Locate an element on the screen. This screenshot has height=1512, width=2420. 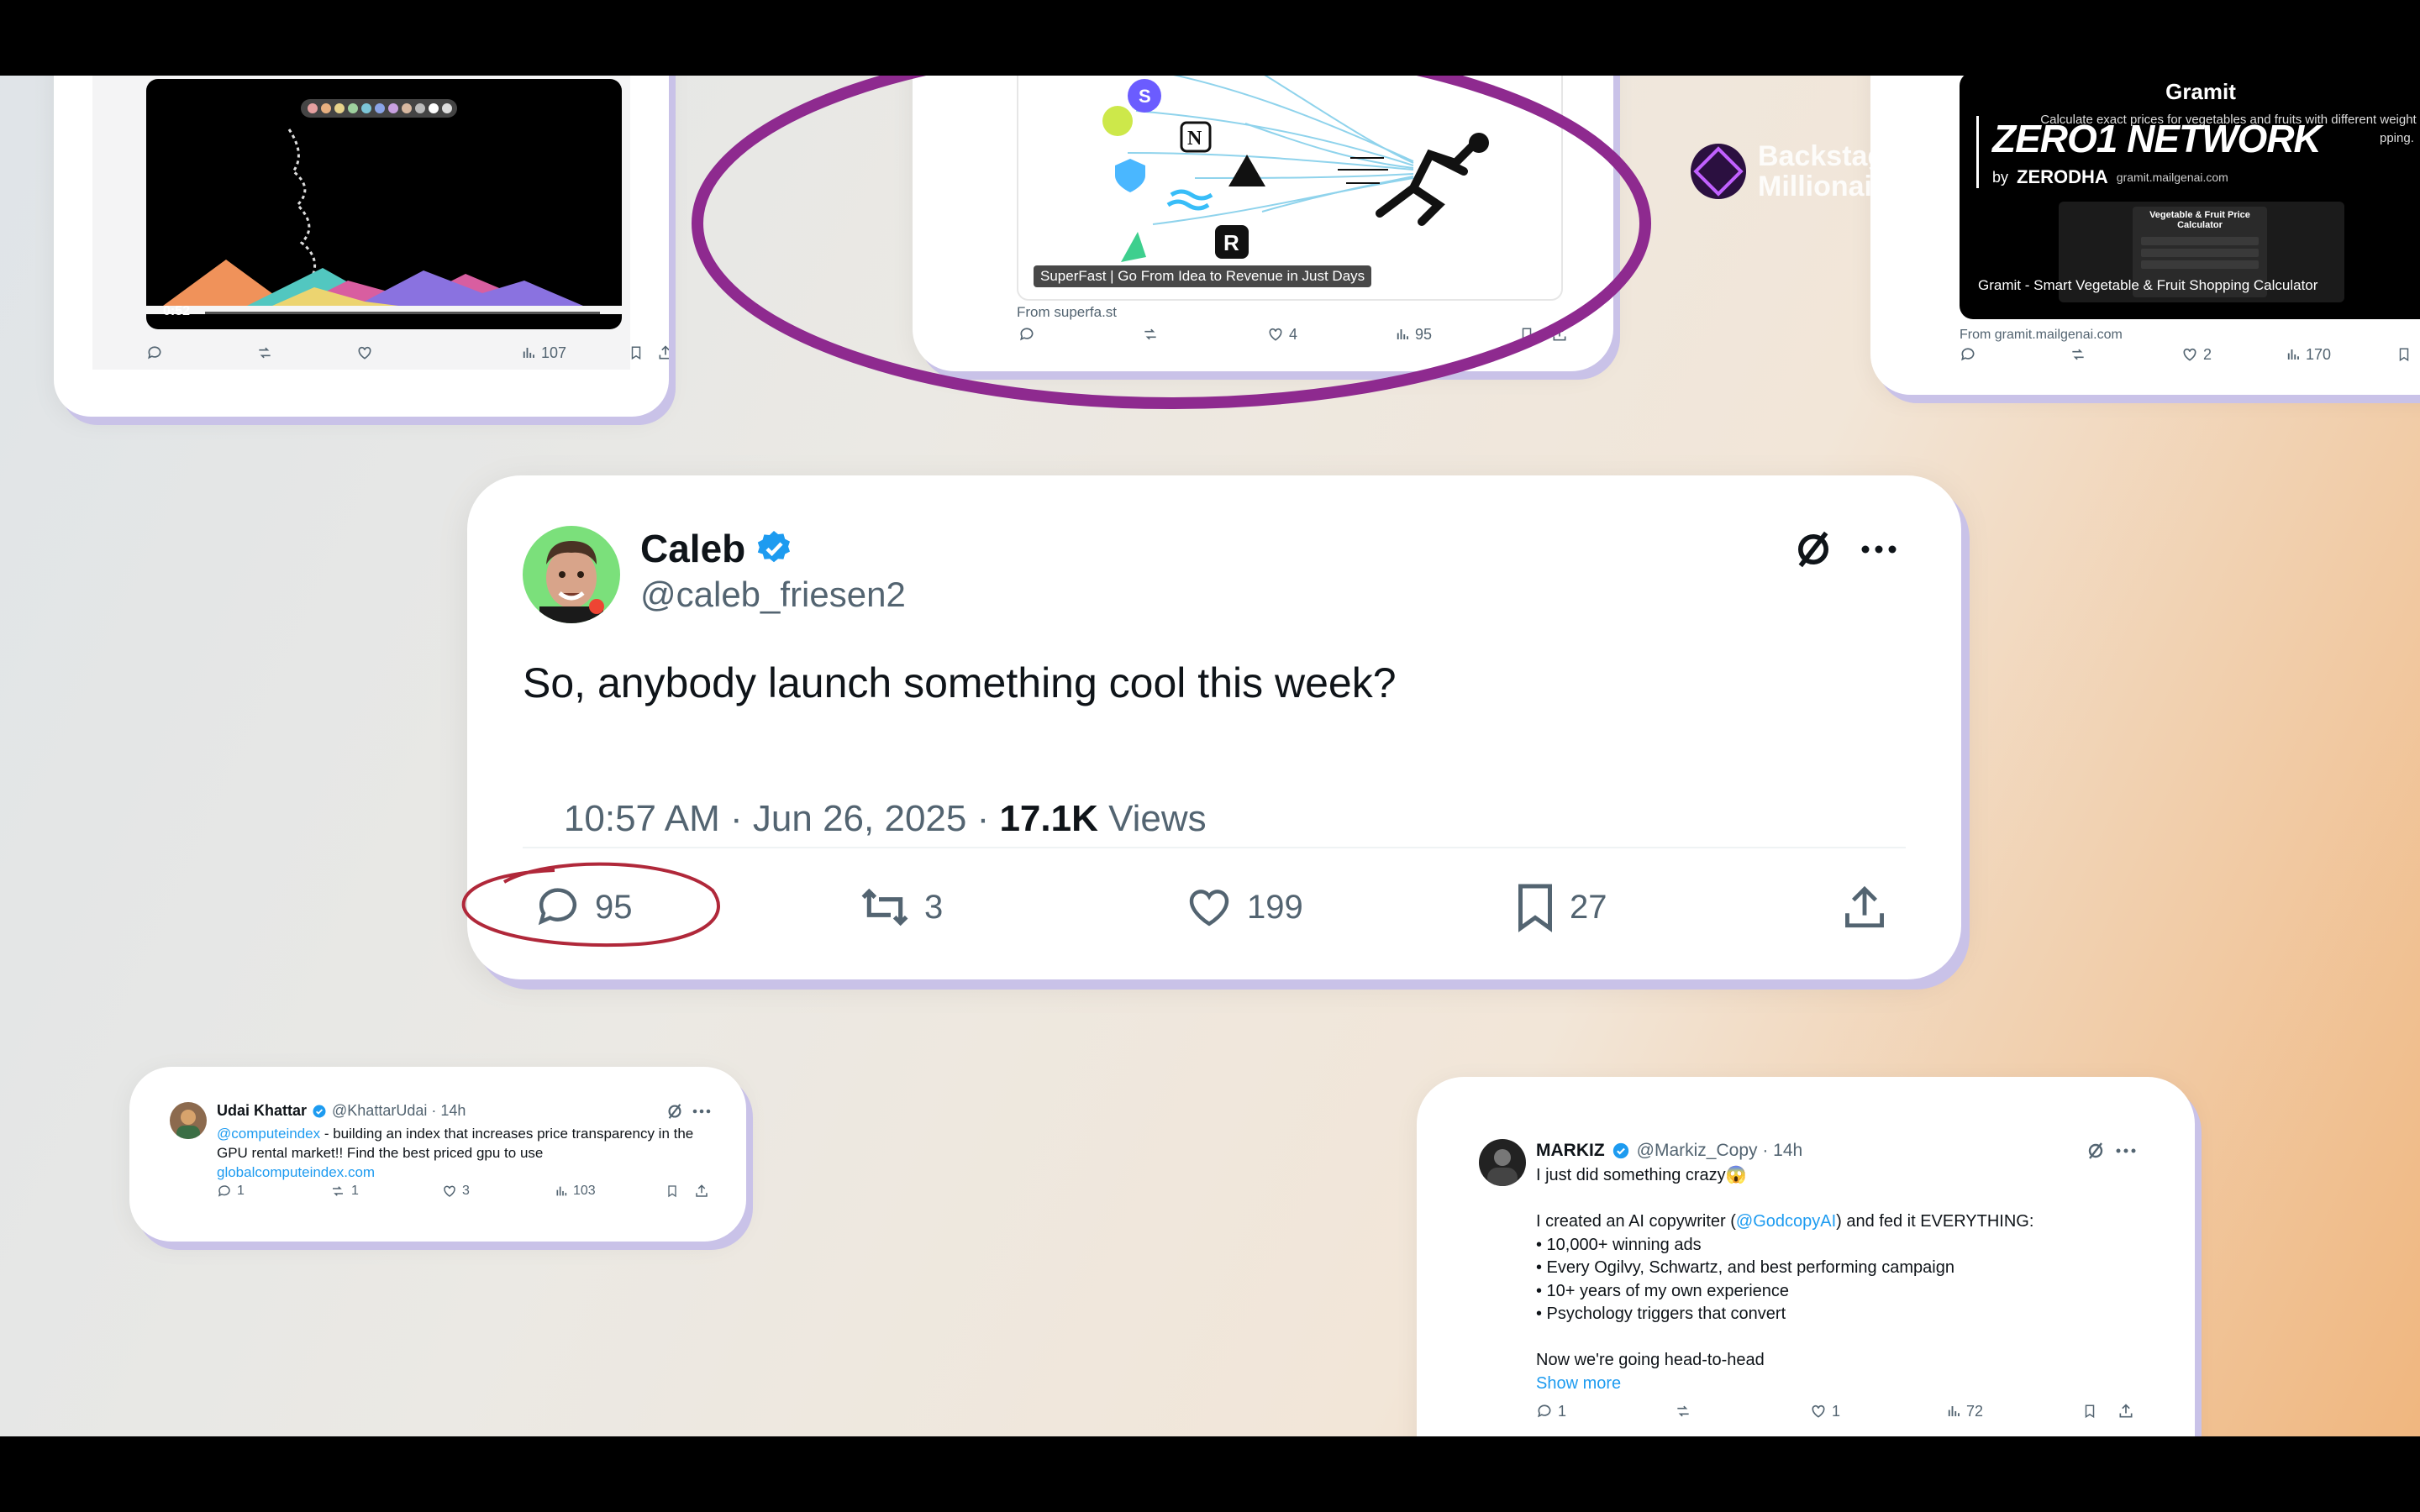
bookmark-count: 27 is located at coordinates (1589, 907).